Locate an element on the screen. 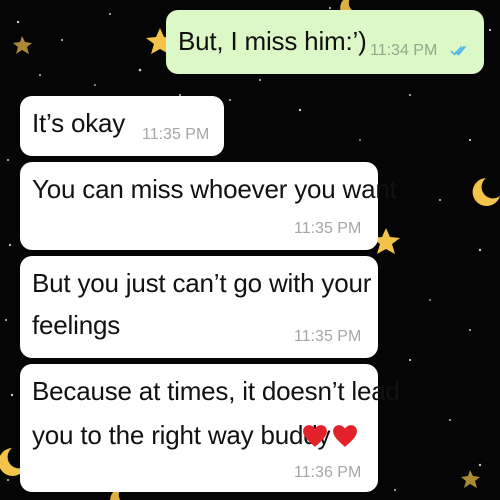 The height and width of the screenshot is (500, 500). message-text: feelings is located at coordinates (76, 325).